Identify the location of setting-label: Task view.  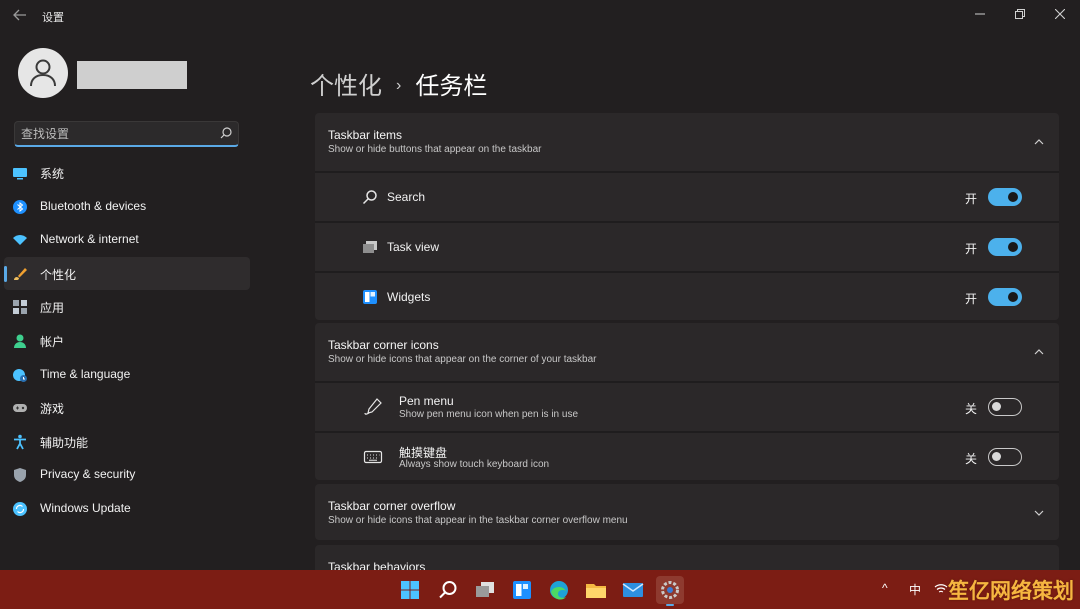
(413, 247).